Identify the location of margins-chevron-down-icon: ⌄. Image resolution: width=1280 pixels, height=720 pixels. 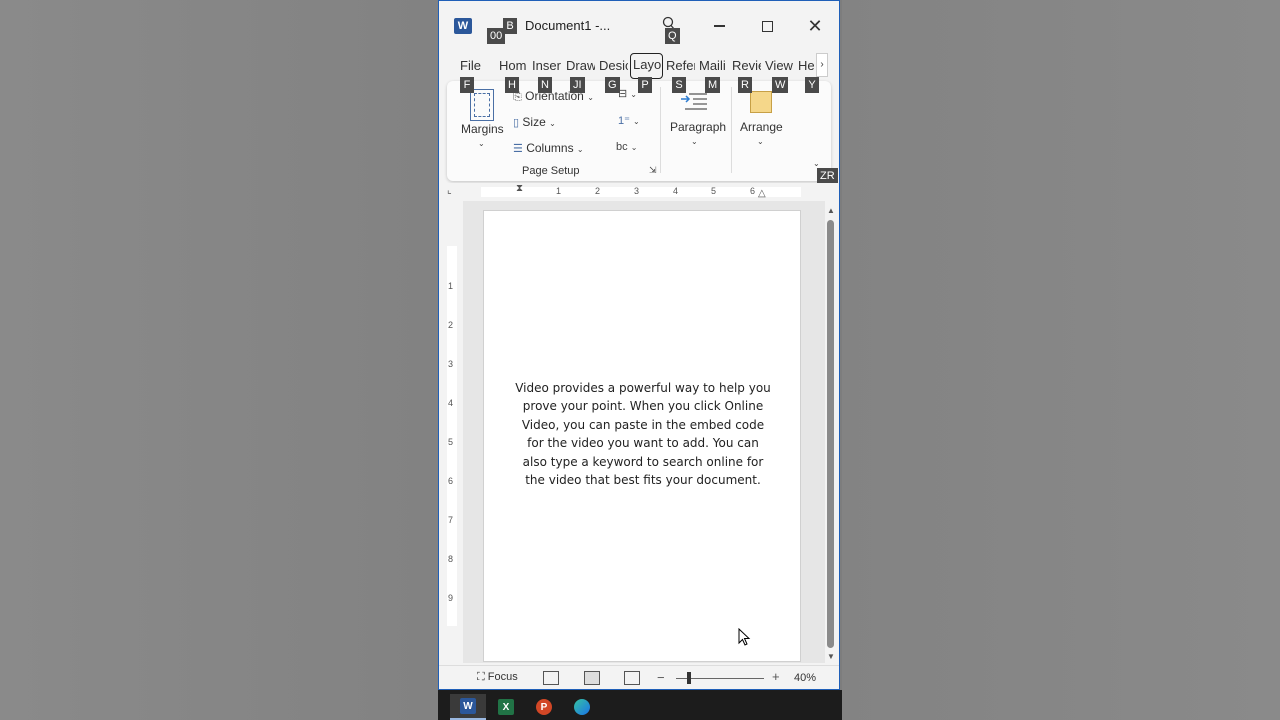
(481, 143).